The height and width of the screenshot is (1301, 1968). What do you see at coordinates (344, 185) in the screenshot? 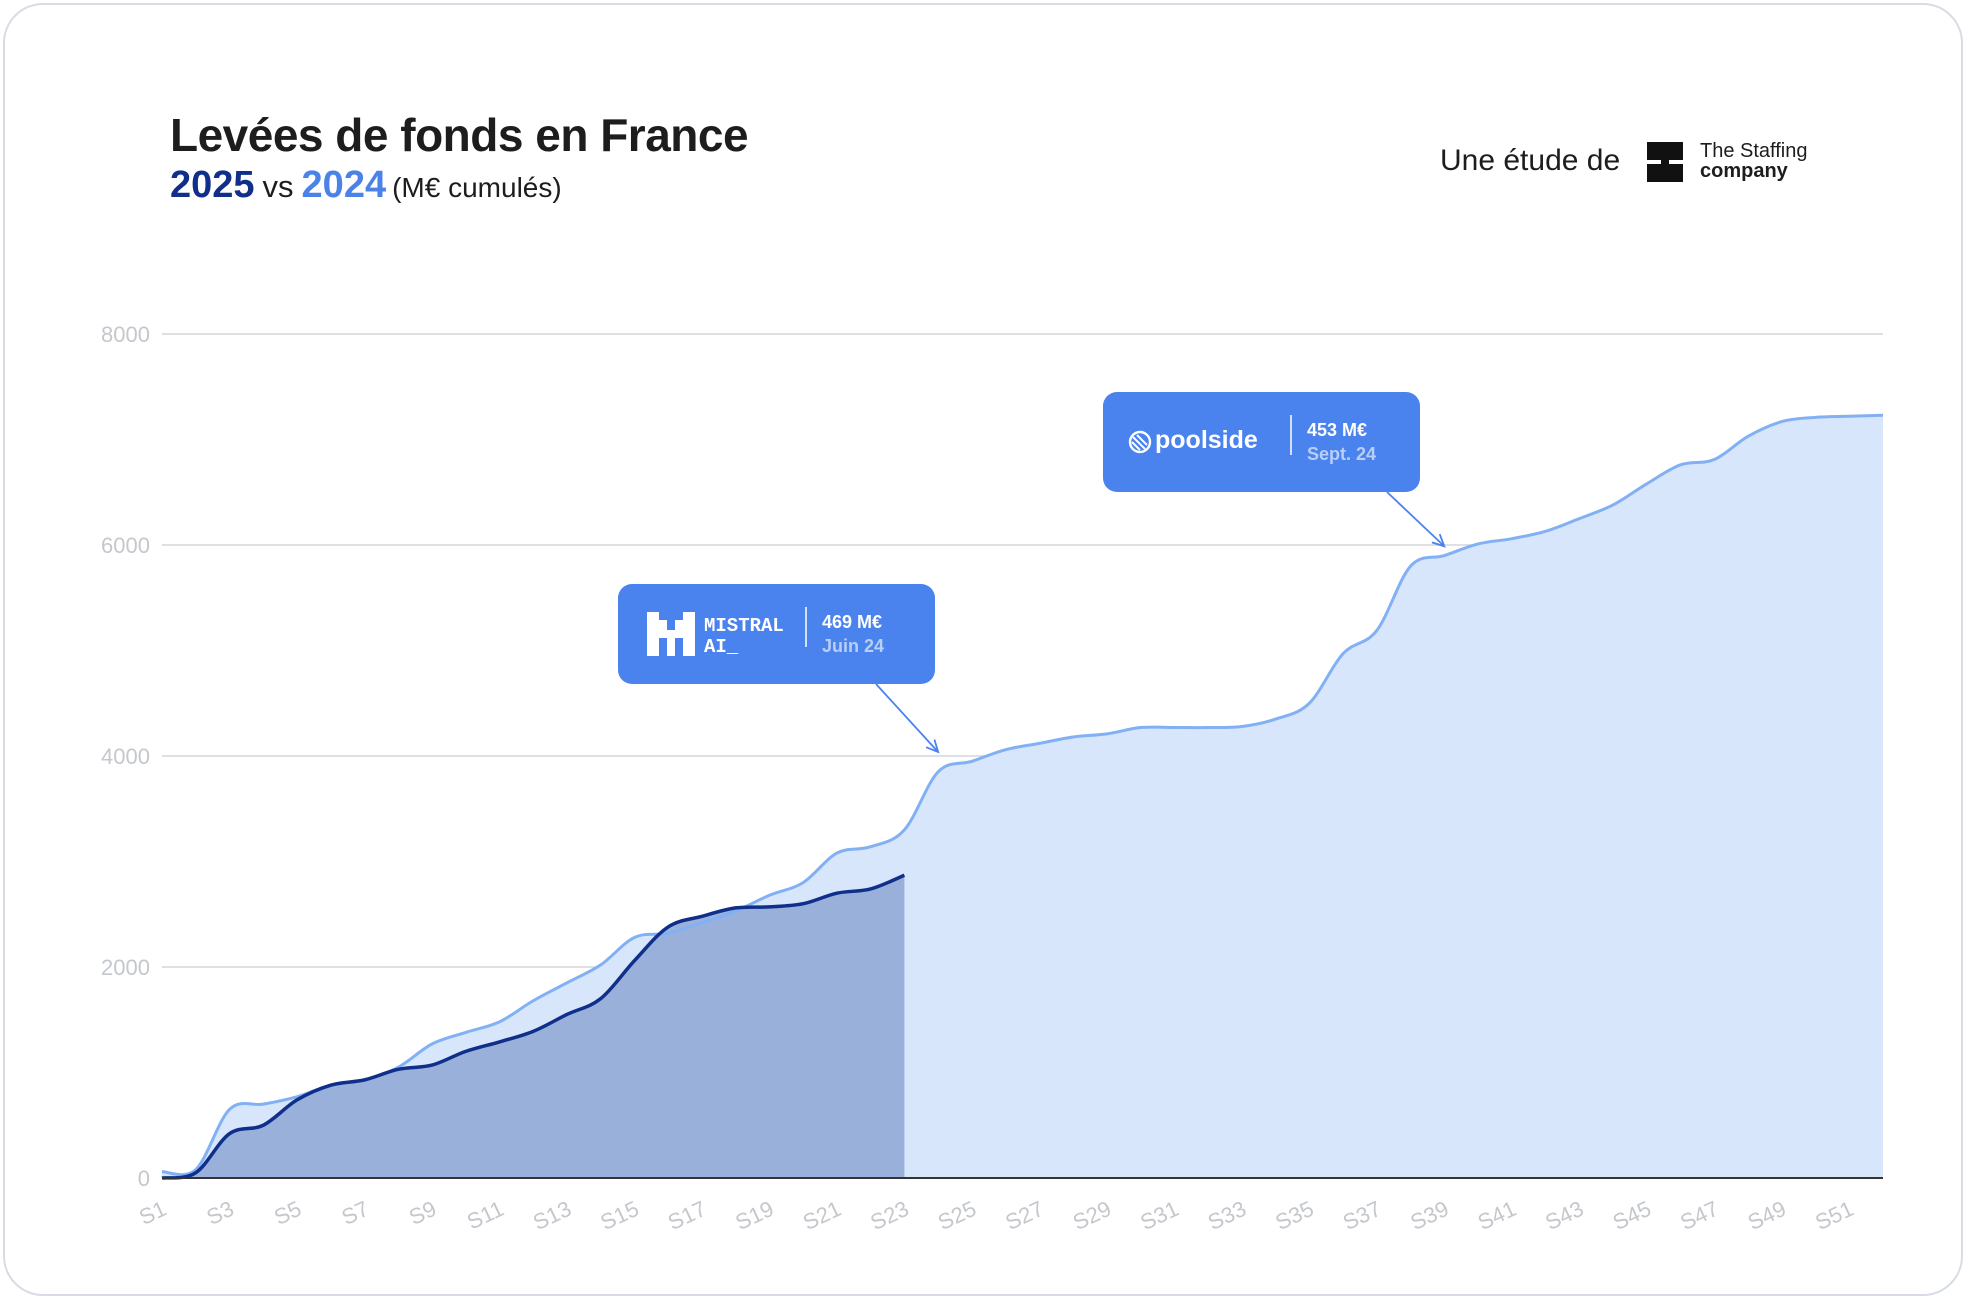
I see `year-2024-label: 2024` at bounding box center [344, 185].